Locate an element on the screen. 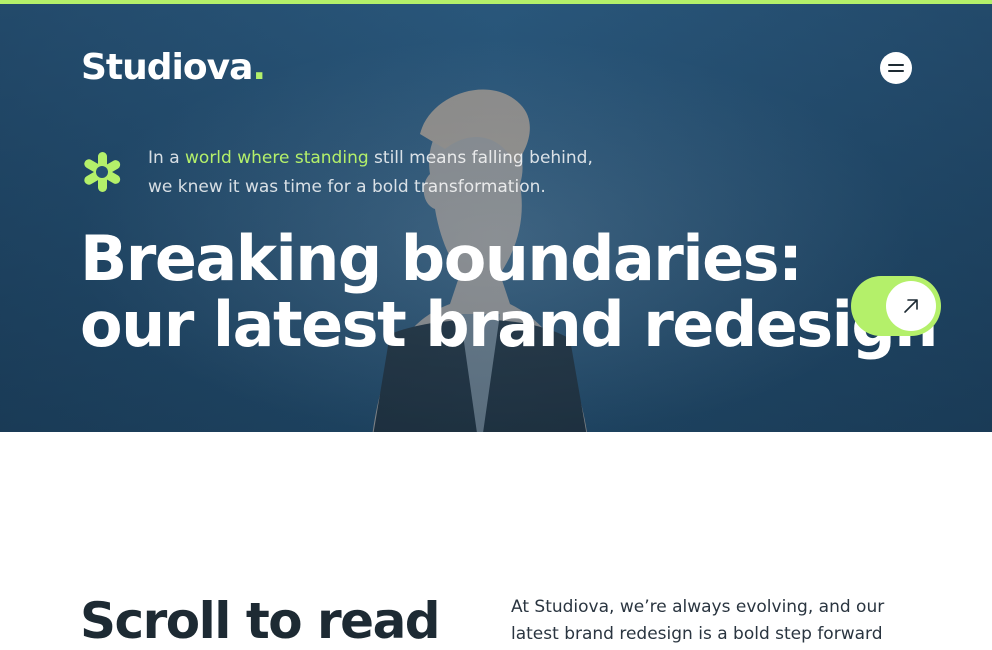 This screenshot has height=650, width=992. arrow-up-right-icon is located at coordinates (911, 306).